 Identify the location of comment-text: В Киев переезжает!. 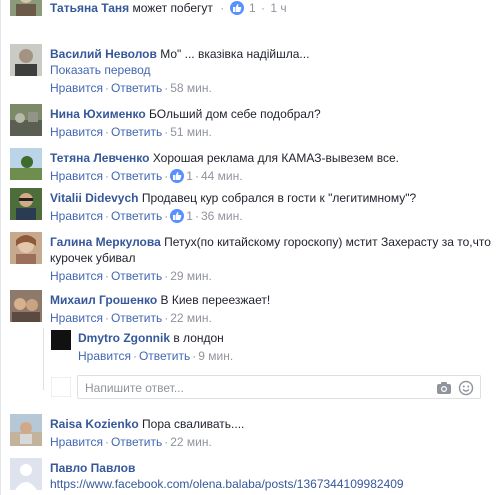
(215, 300).